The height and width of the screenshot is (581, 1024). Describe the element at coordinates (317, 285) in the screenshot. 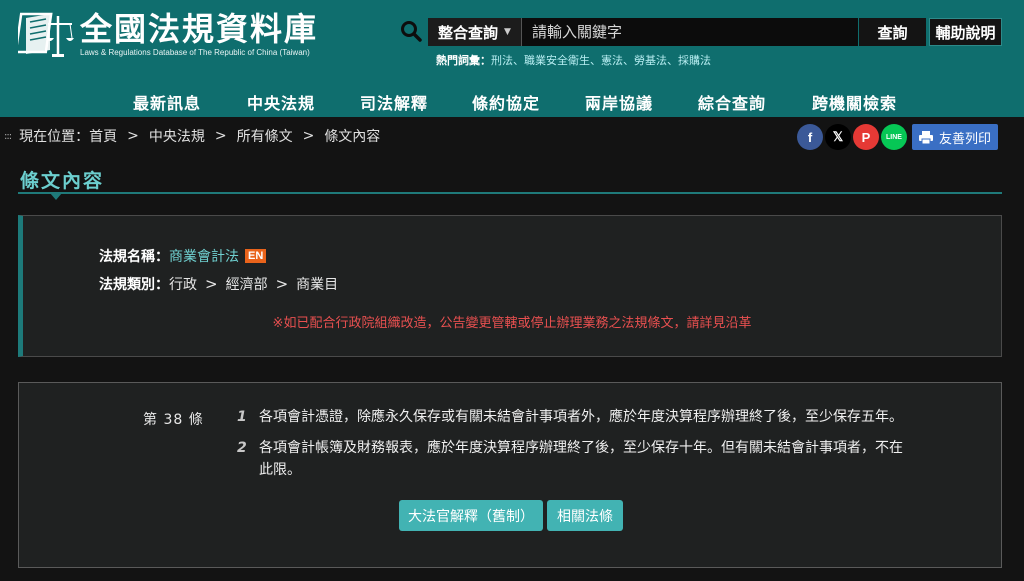

I see `law-category-level: 商業目` at that location.